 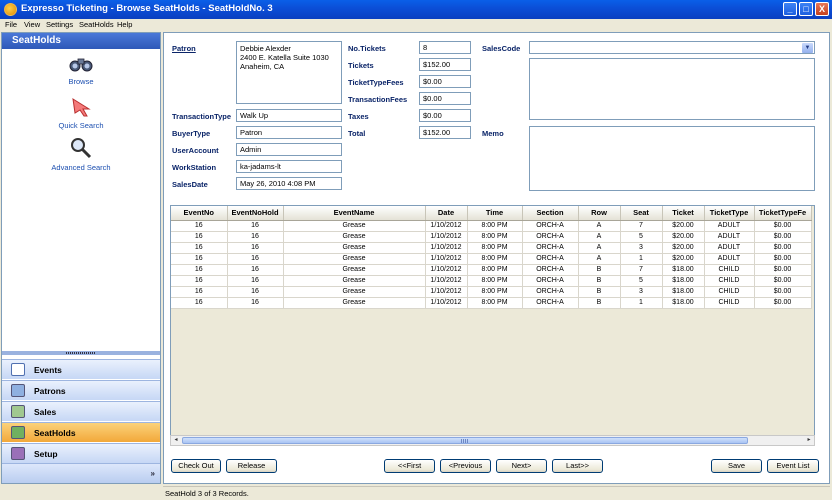 I want to click on quick-search-label: Quick Search, so click(x=81, y=125).